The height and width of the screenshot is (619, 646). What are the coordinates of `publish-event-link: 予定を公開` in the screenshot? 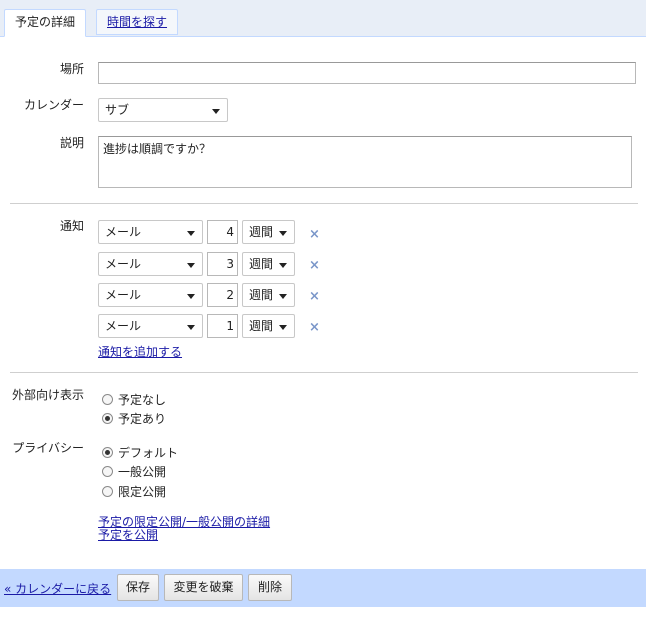 It's located at (128, 534).